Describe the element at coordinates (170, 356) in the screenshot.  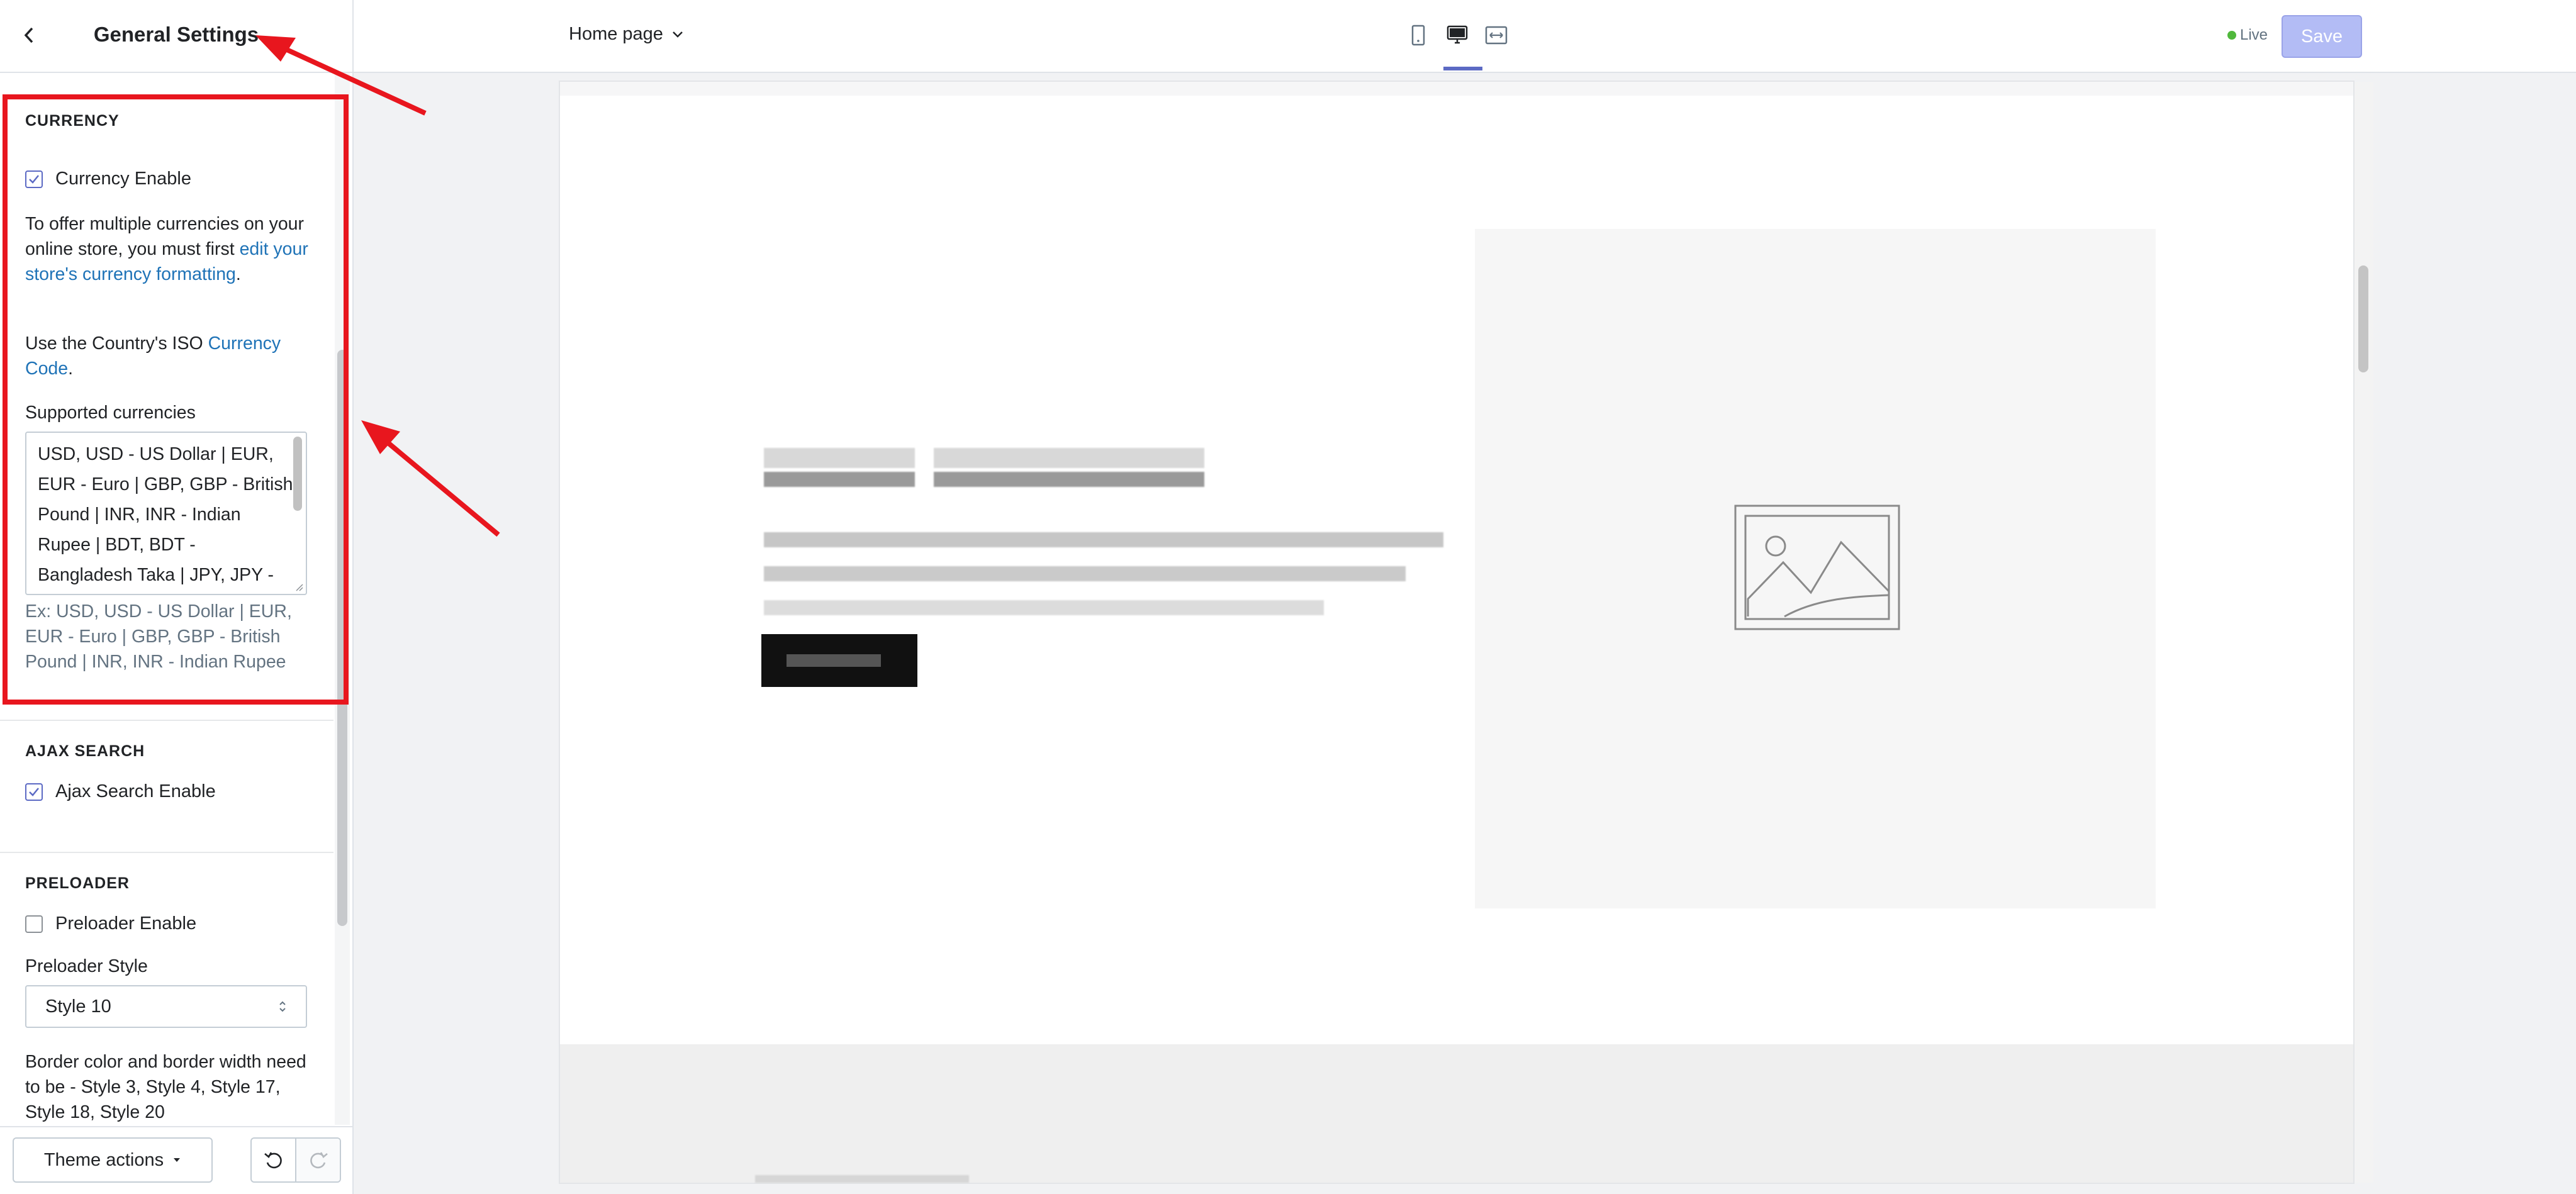
I see `currency-iso-text: Use the Country's ISO Currency Code.` at that location.